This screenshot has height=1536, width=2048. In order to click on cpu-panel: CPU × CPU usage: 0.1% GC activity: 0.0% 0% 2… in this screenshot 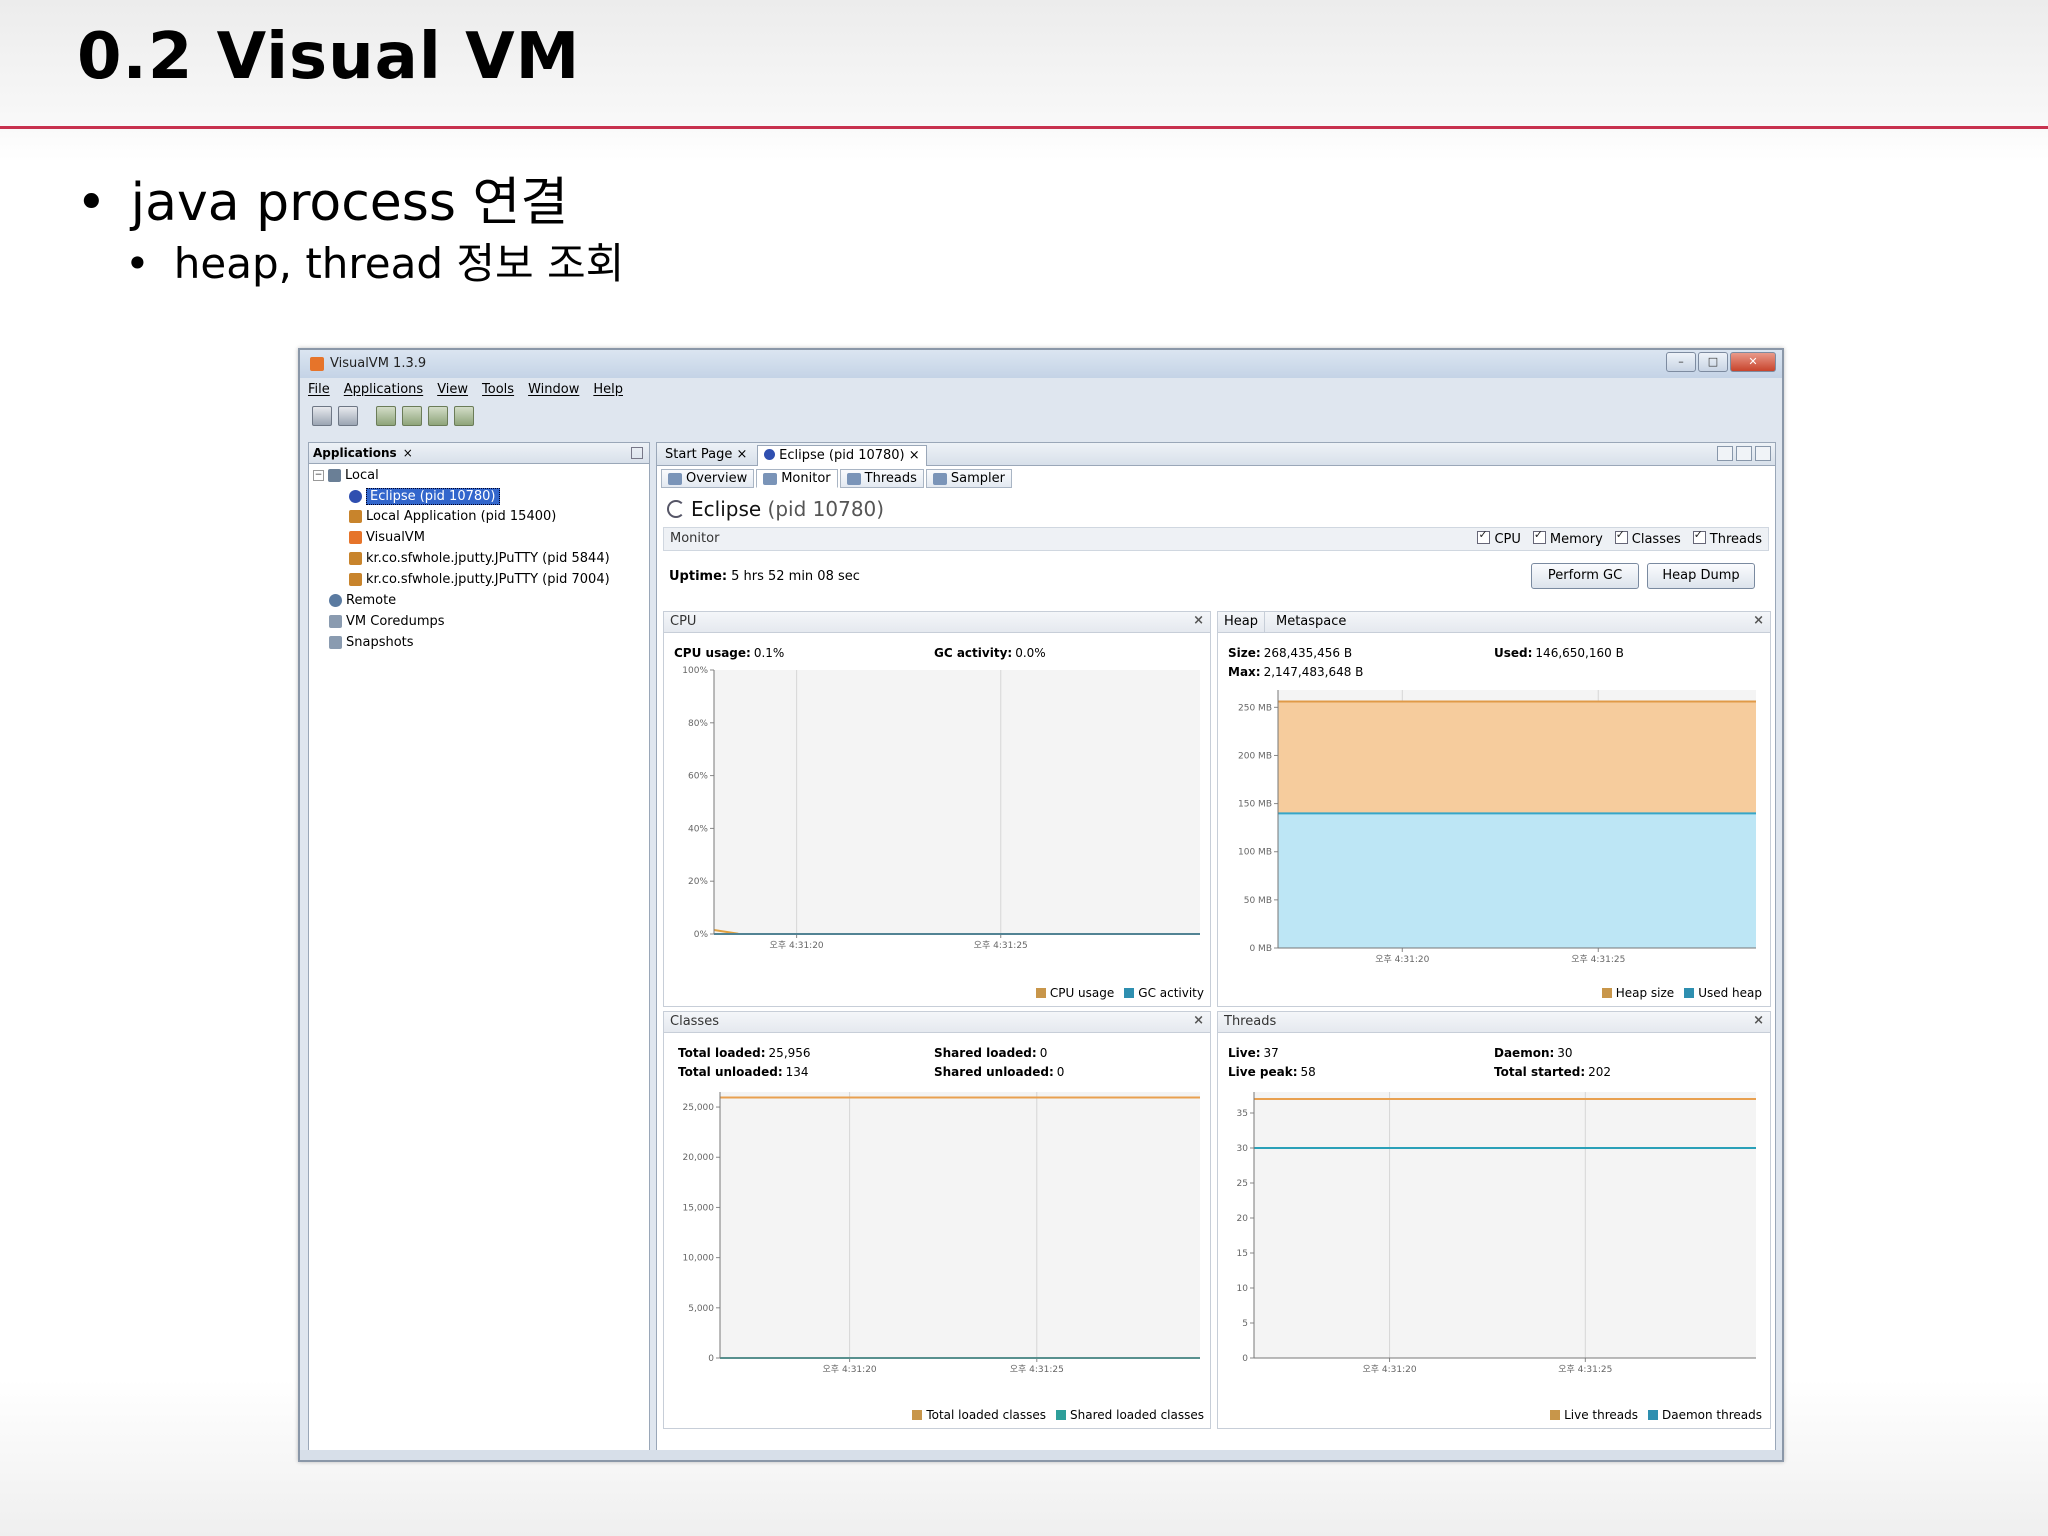, I will do `click(937, 809)`.